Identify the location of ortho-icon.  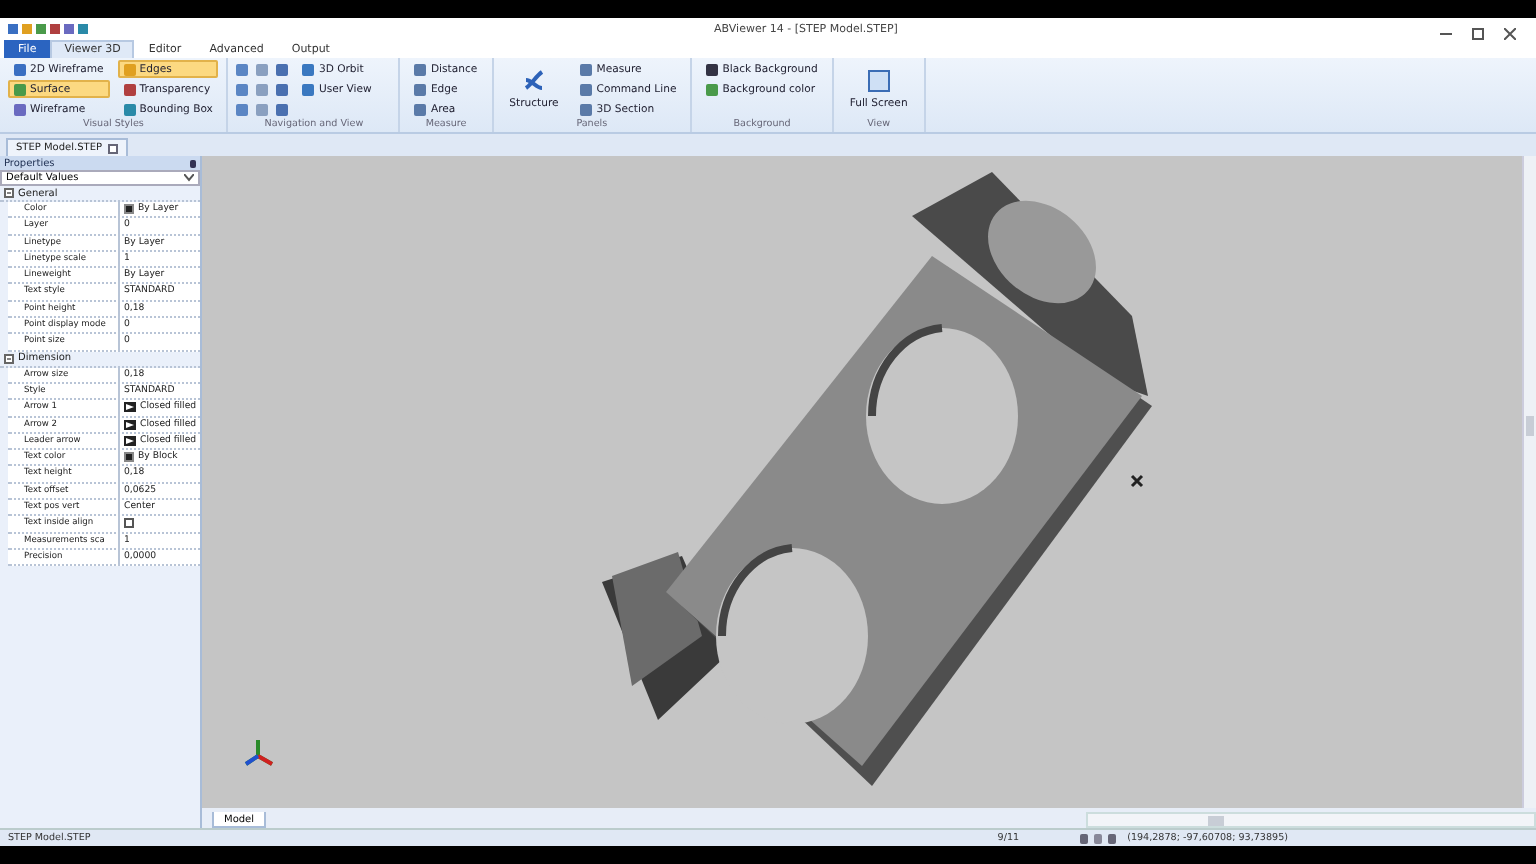
(1111, 838).